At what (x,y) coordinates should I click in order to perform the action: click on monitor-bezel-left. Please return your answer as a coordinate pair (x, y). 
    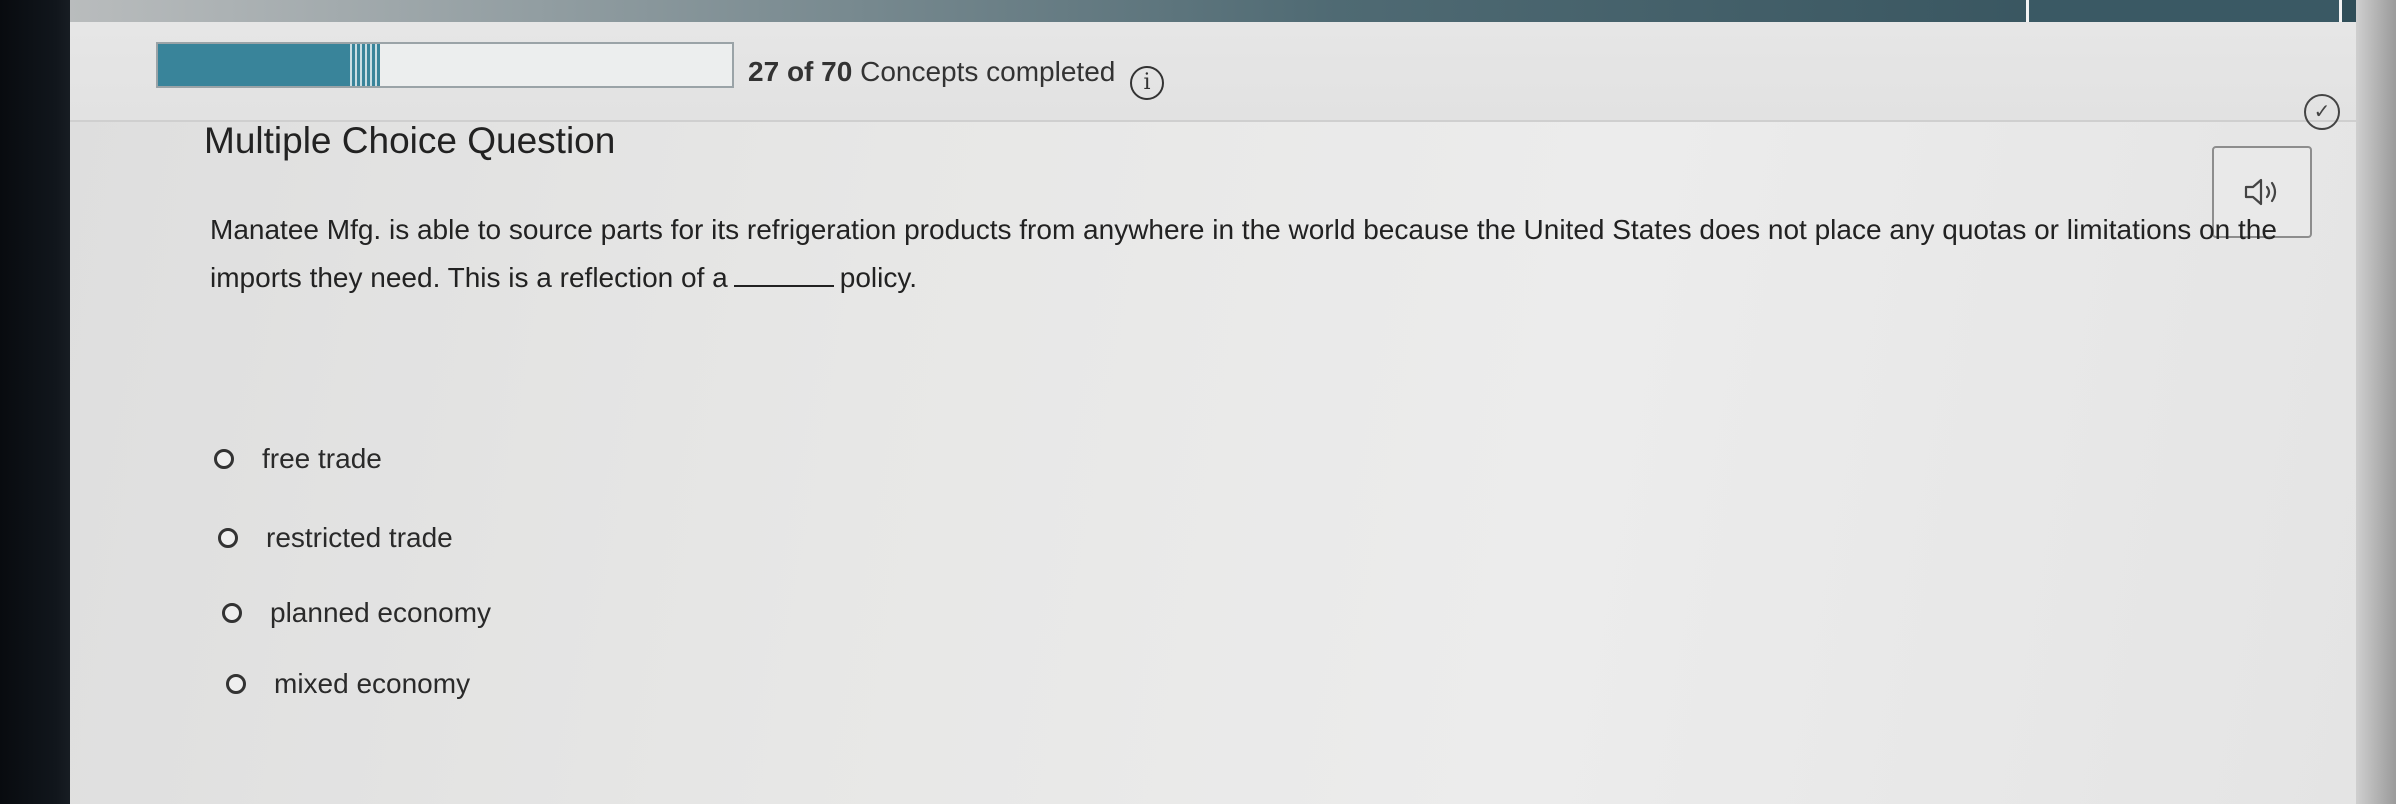
    Looking at the image, I should click on (40, 402).